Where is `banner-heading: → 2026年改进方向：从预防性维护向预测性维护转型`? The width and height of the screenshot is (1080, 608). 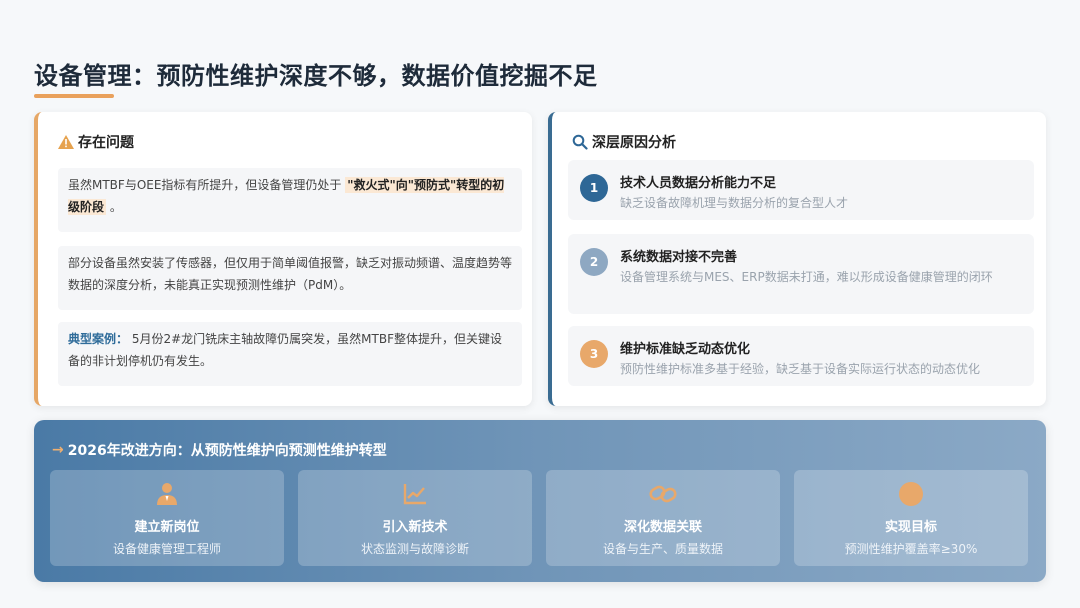
banner-heading: → 2026年改进方向：从预防性维护向预测性维护转型 is located at coordinates (219, 450).